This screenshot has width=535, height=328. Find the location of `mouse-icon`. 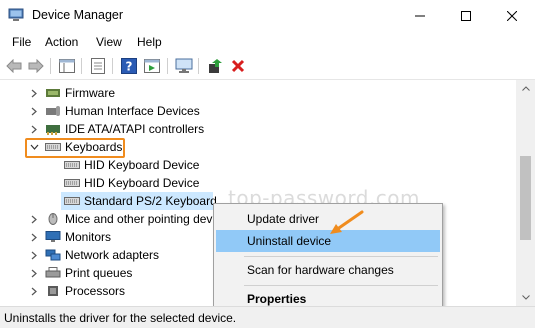

mouse-icon is located at coordinates (53, 219).